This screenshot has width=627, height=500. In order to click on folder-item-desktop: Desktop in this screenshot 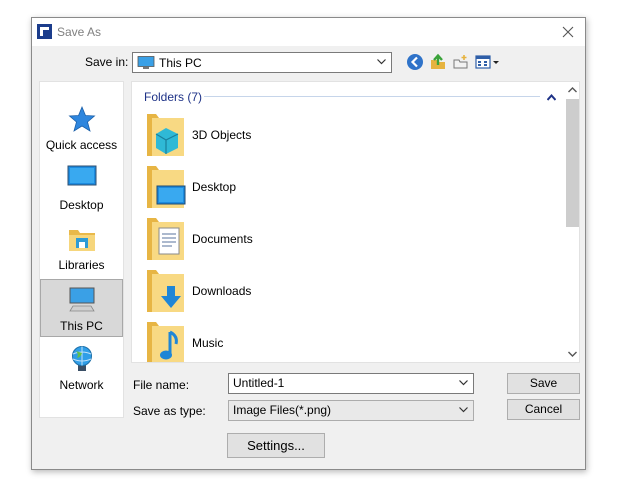, I will do `click(344, 187)`.